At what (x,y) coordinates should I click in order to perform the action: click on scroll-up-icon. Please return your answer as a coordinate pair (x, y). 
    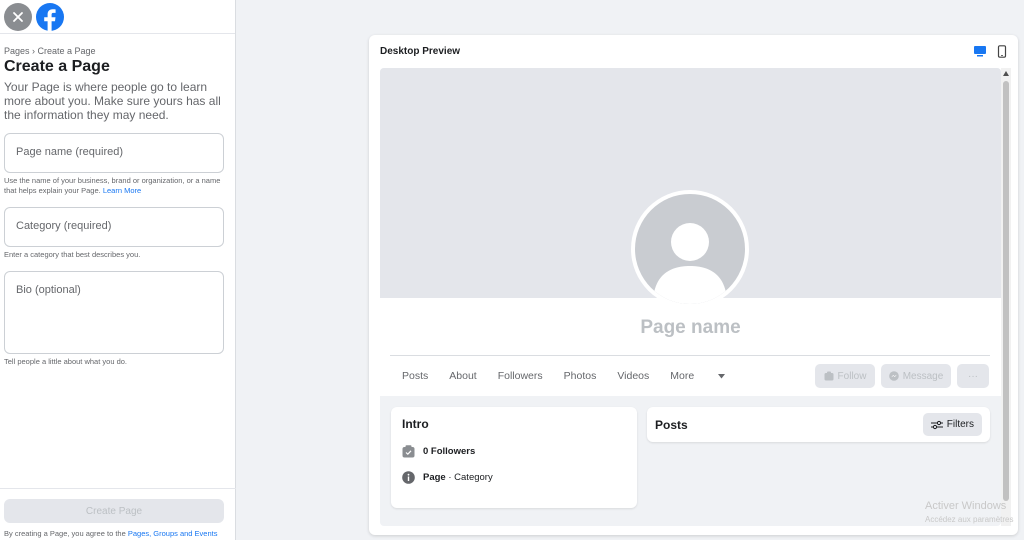
    Looking at the image, I should click on (1006, 73).